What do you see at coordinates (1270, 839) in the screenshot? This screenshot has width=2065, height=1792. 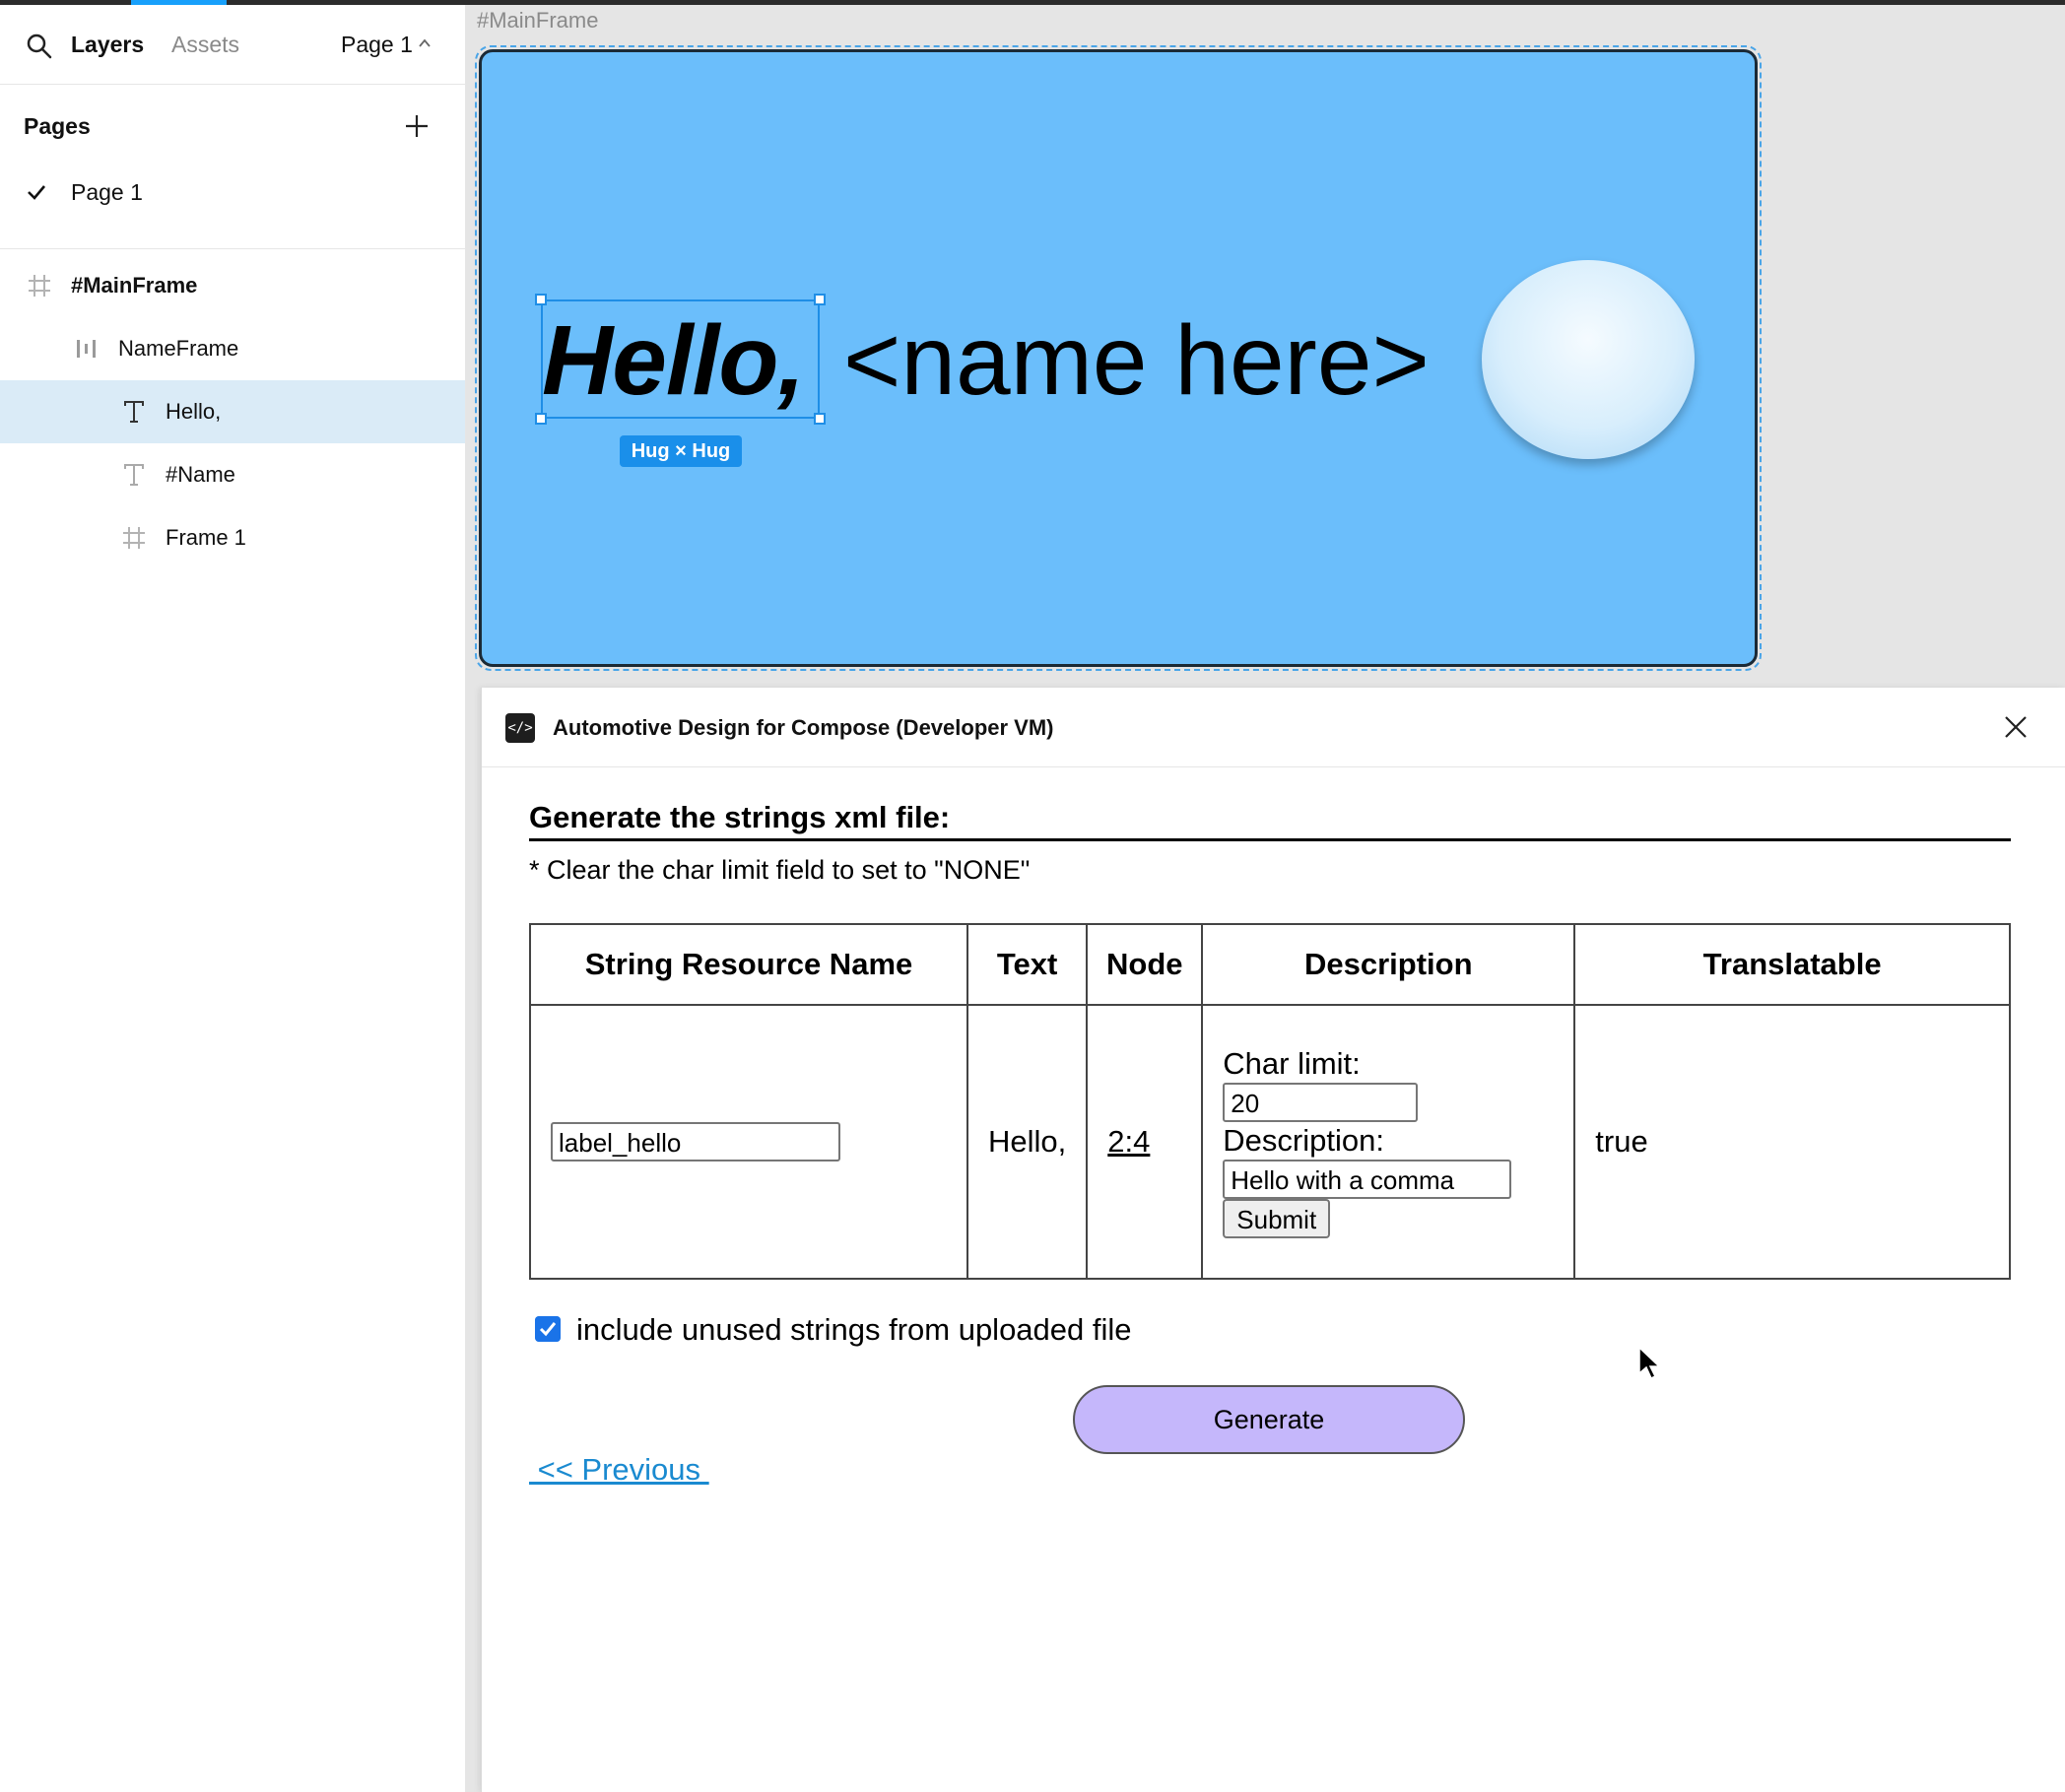 I see `heading-underline` at bounding box center [1270, 839].